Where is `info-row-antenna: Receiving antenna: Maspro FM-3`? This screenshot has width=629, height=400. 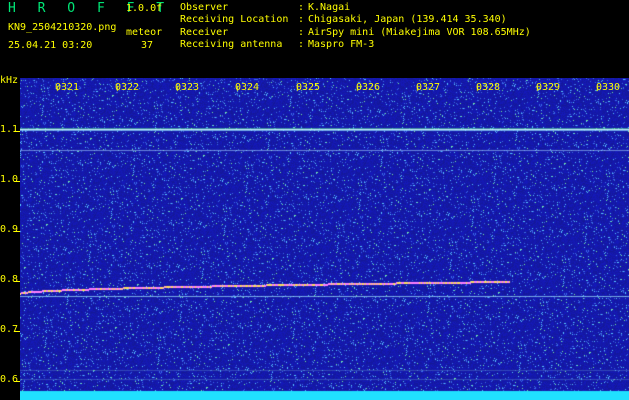
info-row-antenna: Receiving antenna: Maspro FM-3 is located at coordinates (277, 44).